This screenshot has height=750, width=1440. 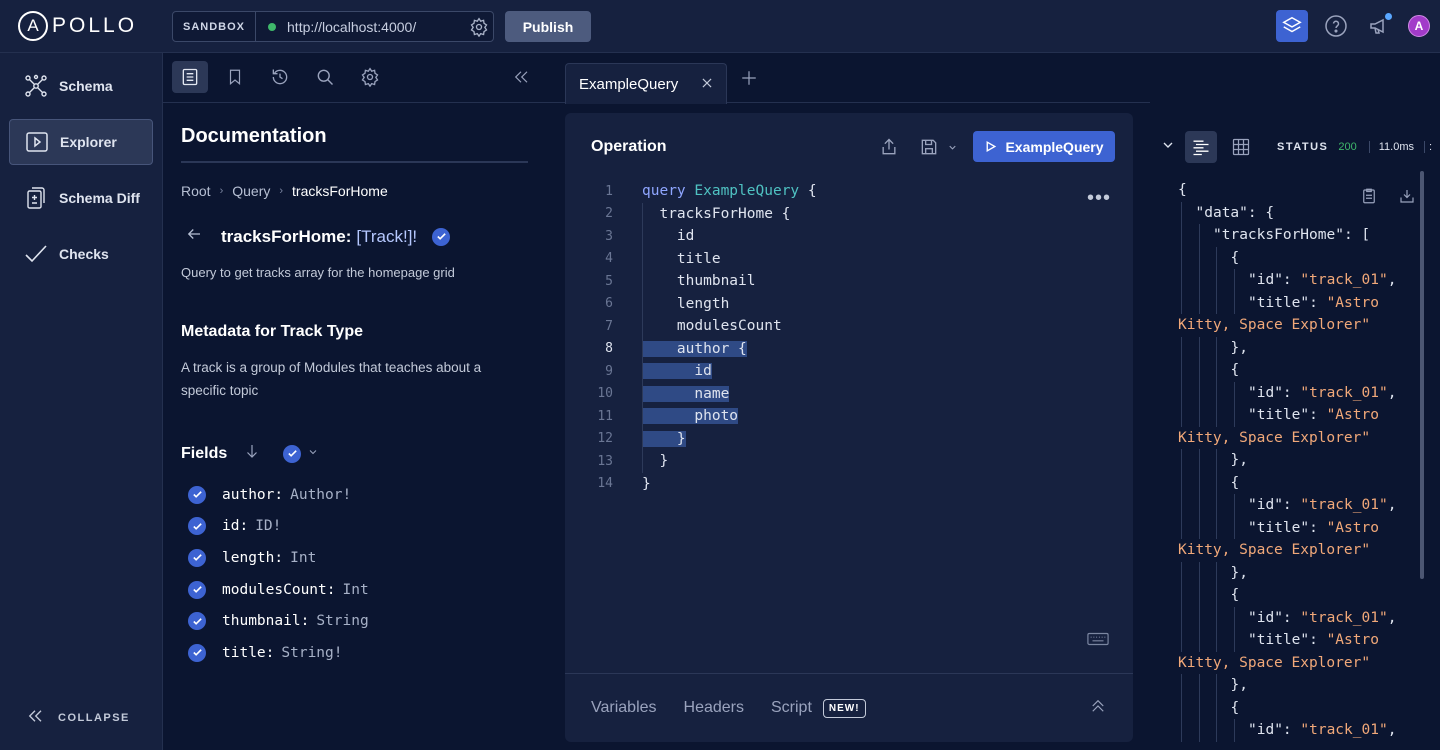 What do you see at coordinates (370, 77) in the screenshot?
I see `settings-gear-icon` at bounding box center [370, 77].